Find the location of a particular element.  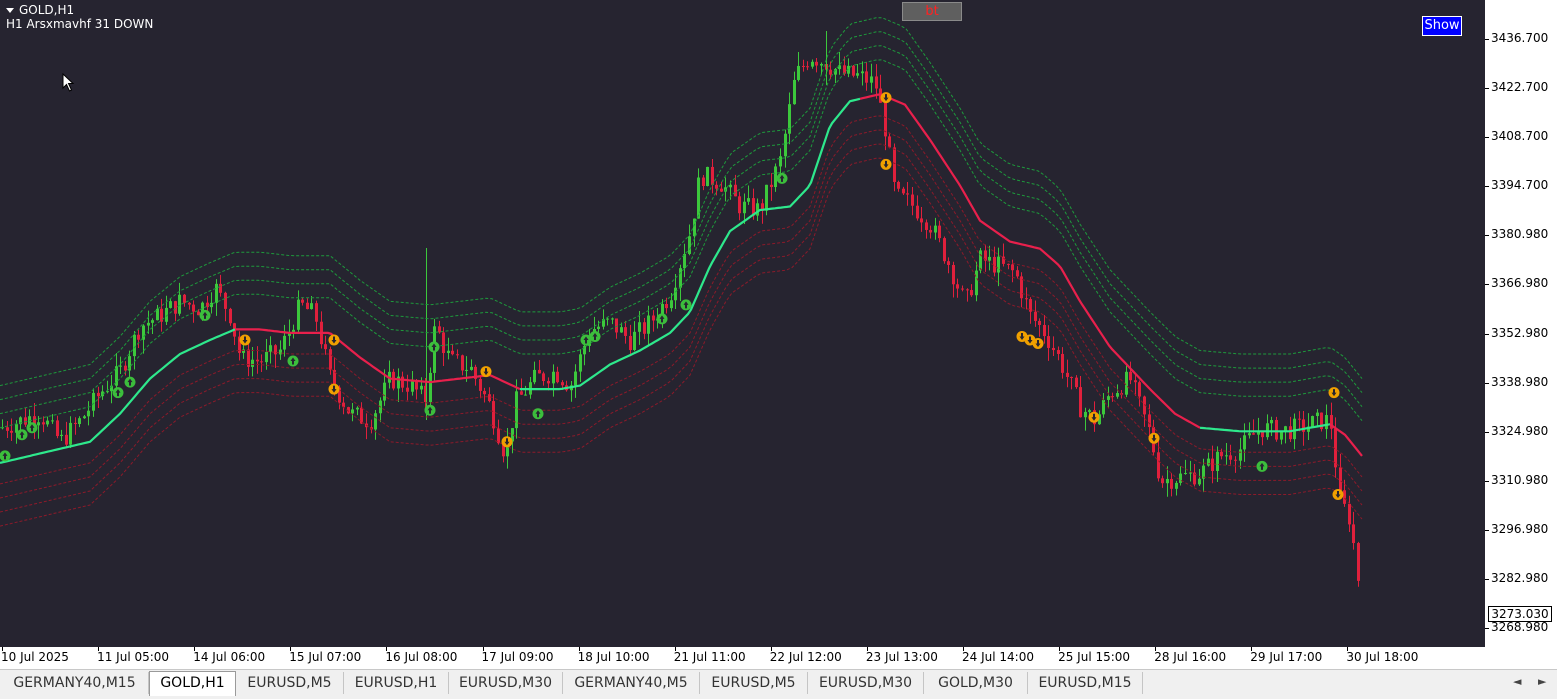

tab-germany40-m5: GERMANY40,M5 is located at coordinates (631, 683).